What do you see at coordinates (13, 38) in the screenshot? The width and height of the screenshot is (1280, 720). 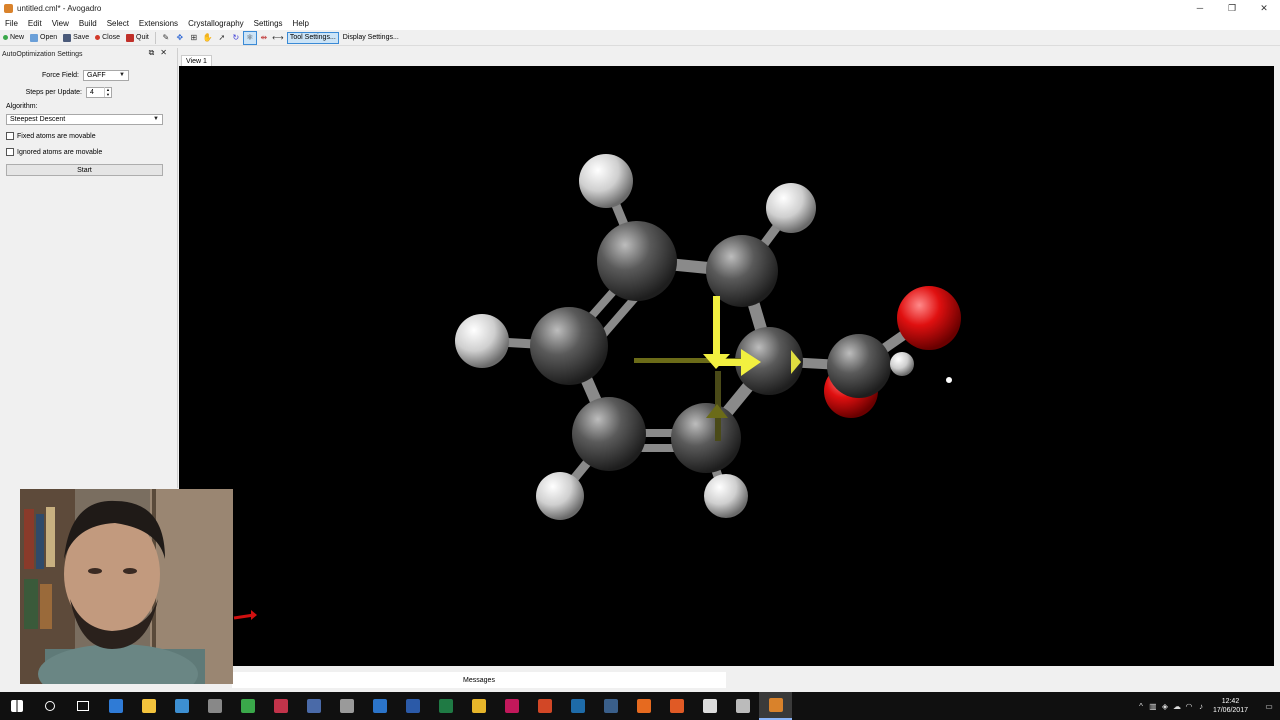 I see `new-button: New` at bounding box center [13, 38].